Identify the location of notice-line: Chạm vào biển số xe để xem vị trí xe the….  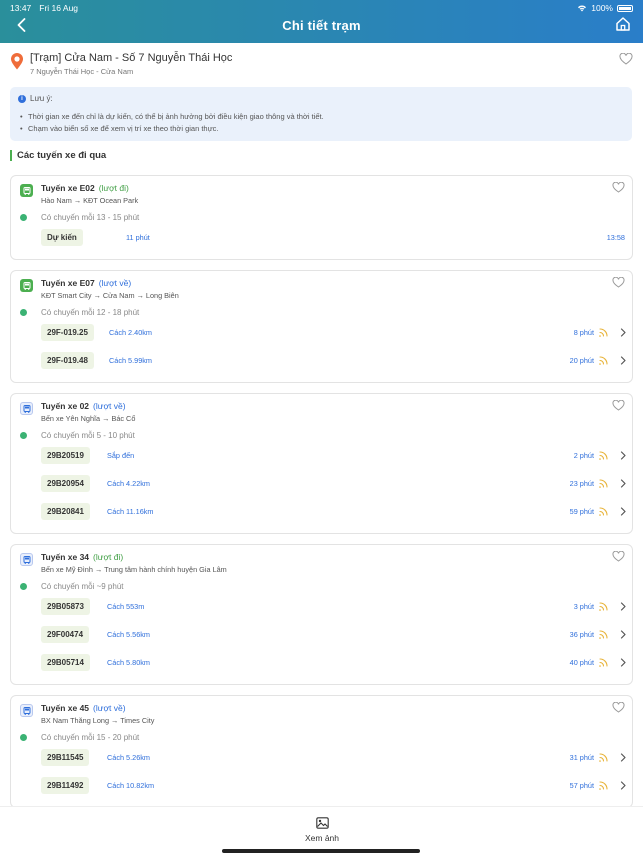
(119, 128).